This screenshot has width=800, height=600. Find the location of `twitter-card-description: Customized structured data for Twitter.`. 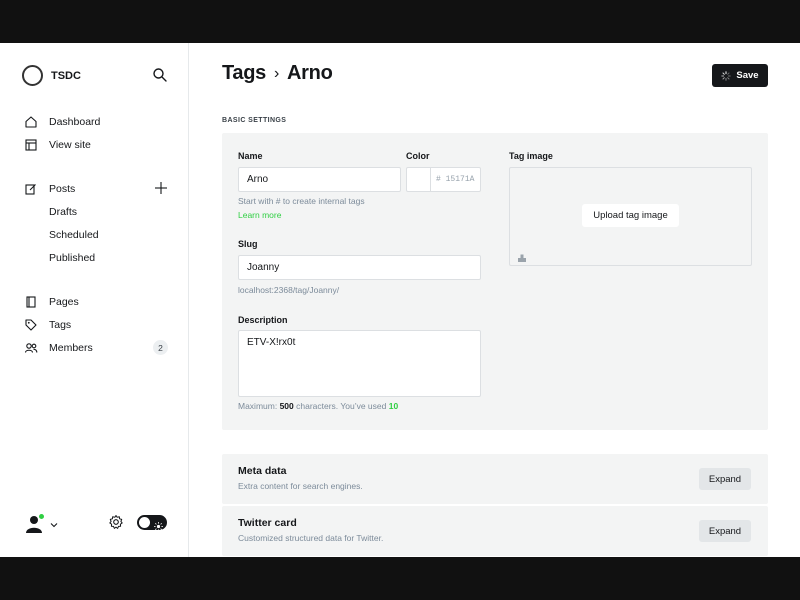

twitter-card-description: Customized structured data for Twitter. is located at coordinates (311, 538).